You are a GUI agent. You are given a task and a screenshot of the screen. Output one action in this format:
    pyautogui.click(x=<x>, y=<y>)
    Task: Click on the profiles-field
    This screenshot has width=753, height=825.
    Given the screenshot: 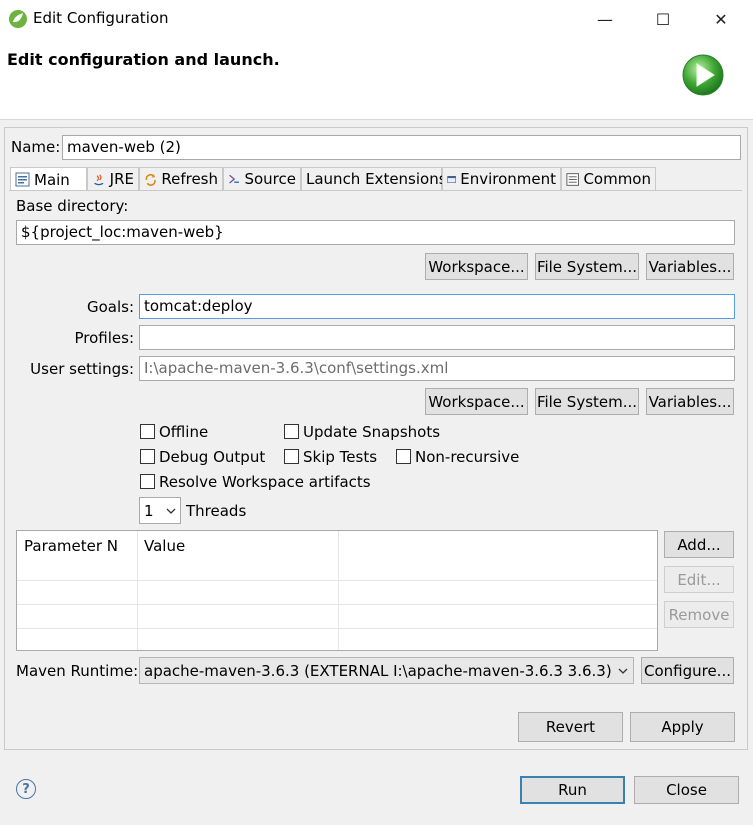 What is the action you would take?
    pyautogui.click(x=437, y=337)
    